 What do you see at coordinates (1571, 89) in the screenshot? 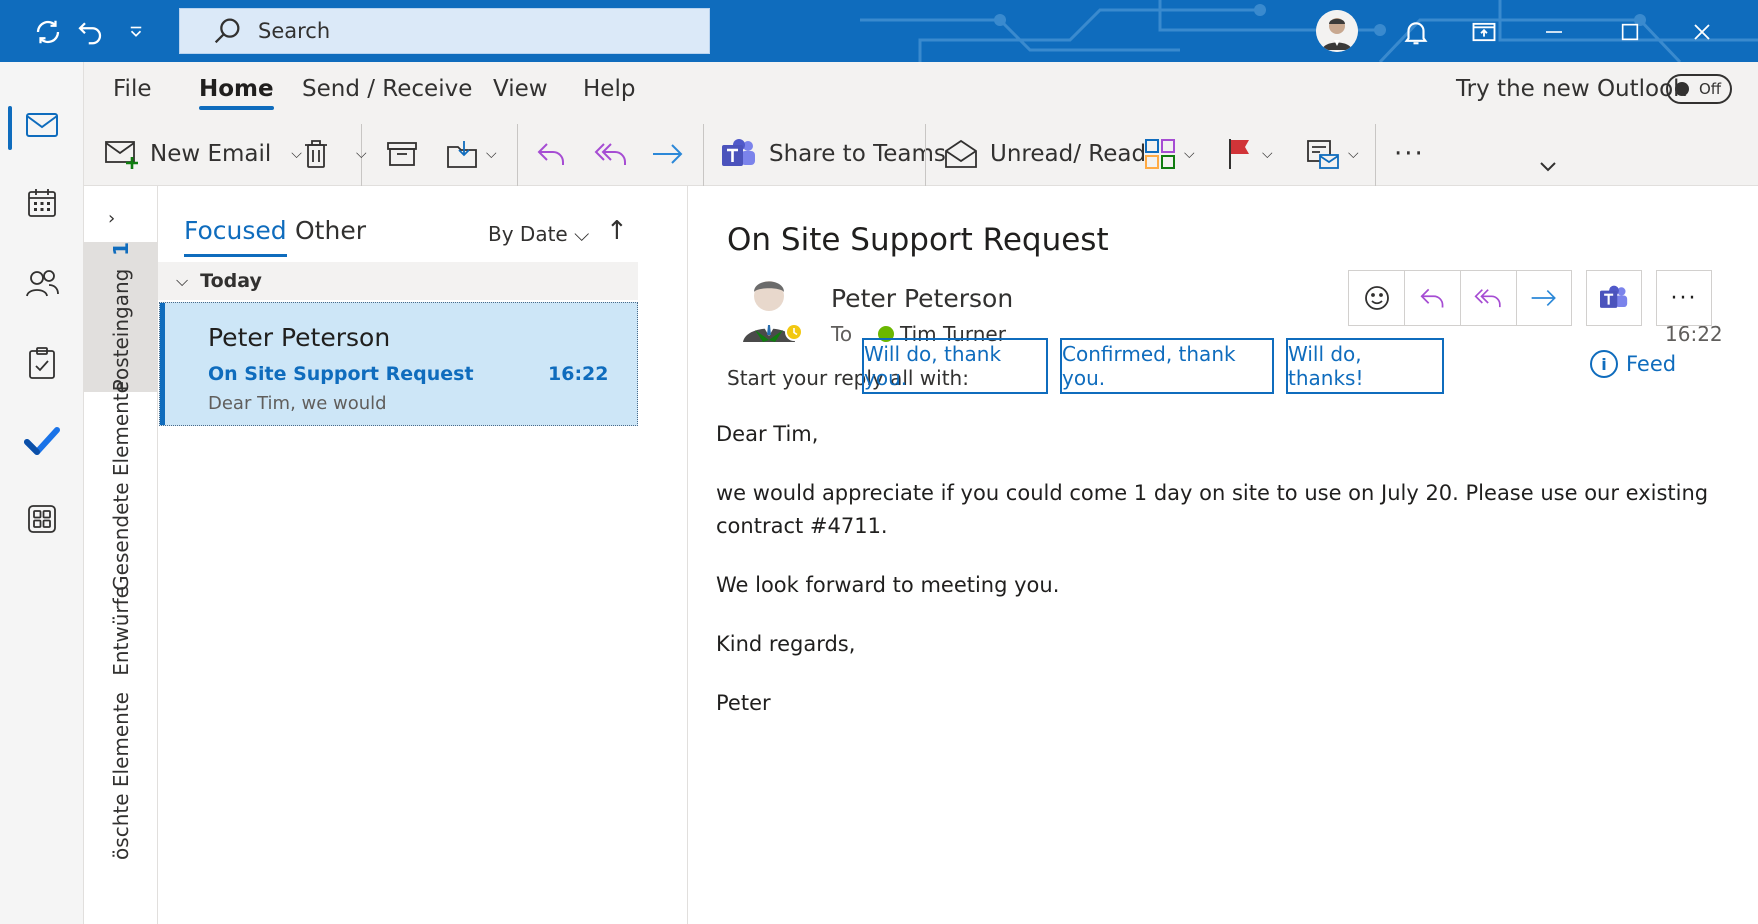
I see `try-new-outlook-label: Try the new Outlook` at bounding box center [1571, 89].